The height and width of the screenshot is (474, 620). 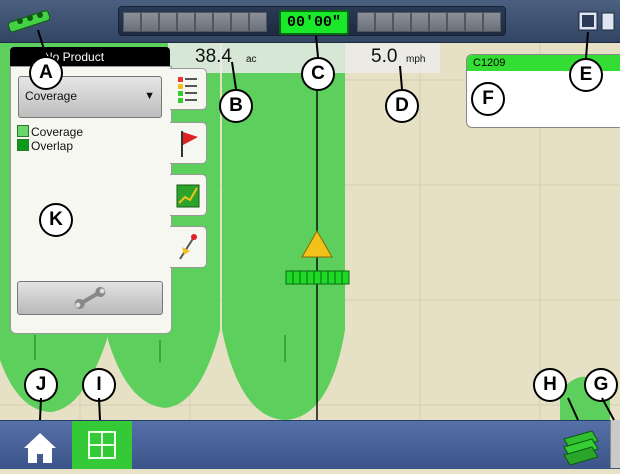 I want to click on speed-value: 5.0, so click(x=384, y=56).